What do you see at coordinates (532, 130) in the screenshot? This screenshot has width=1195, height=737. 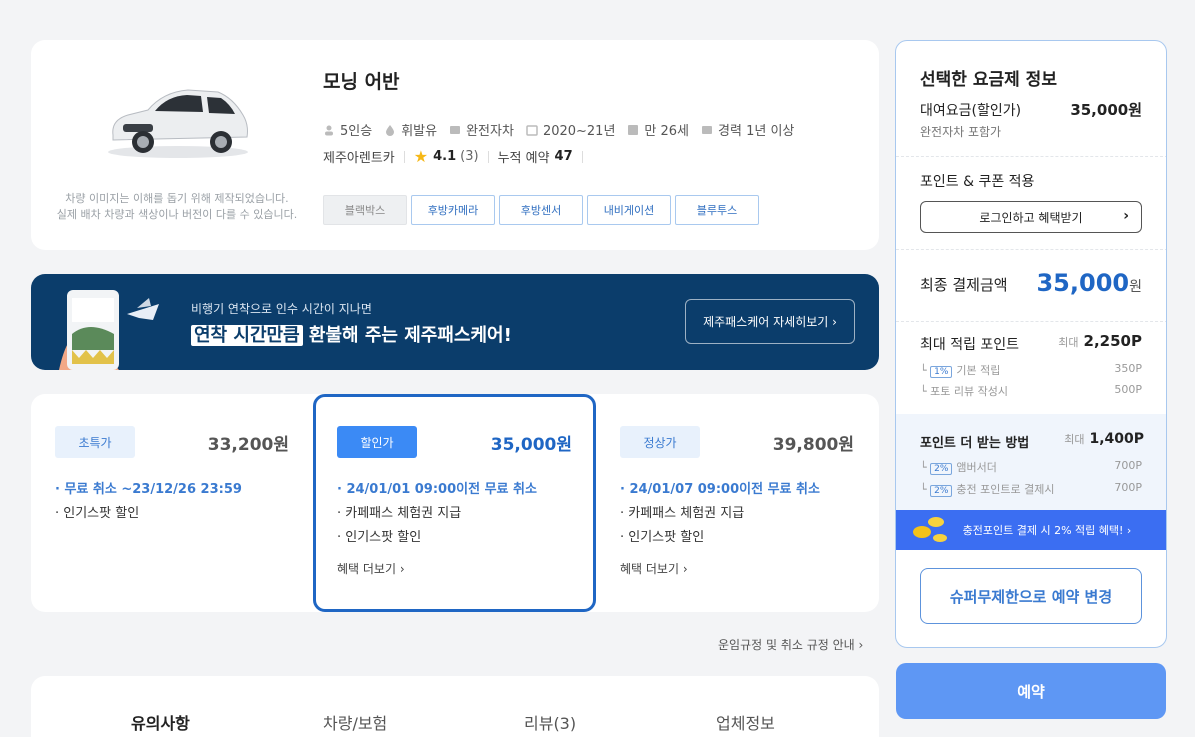 I see `calendar-icon` at bounding box center [532, 130].